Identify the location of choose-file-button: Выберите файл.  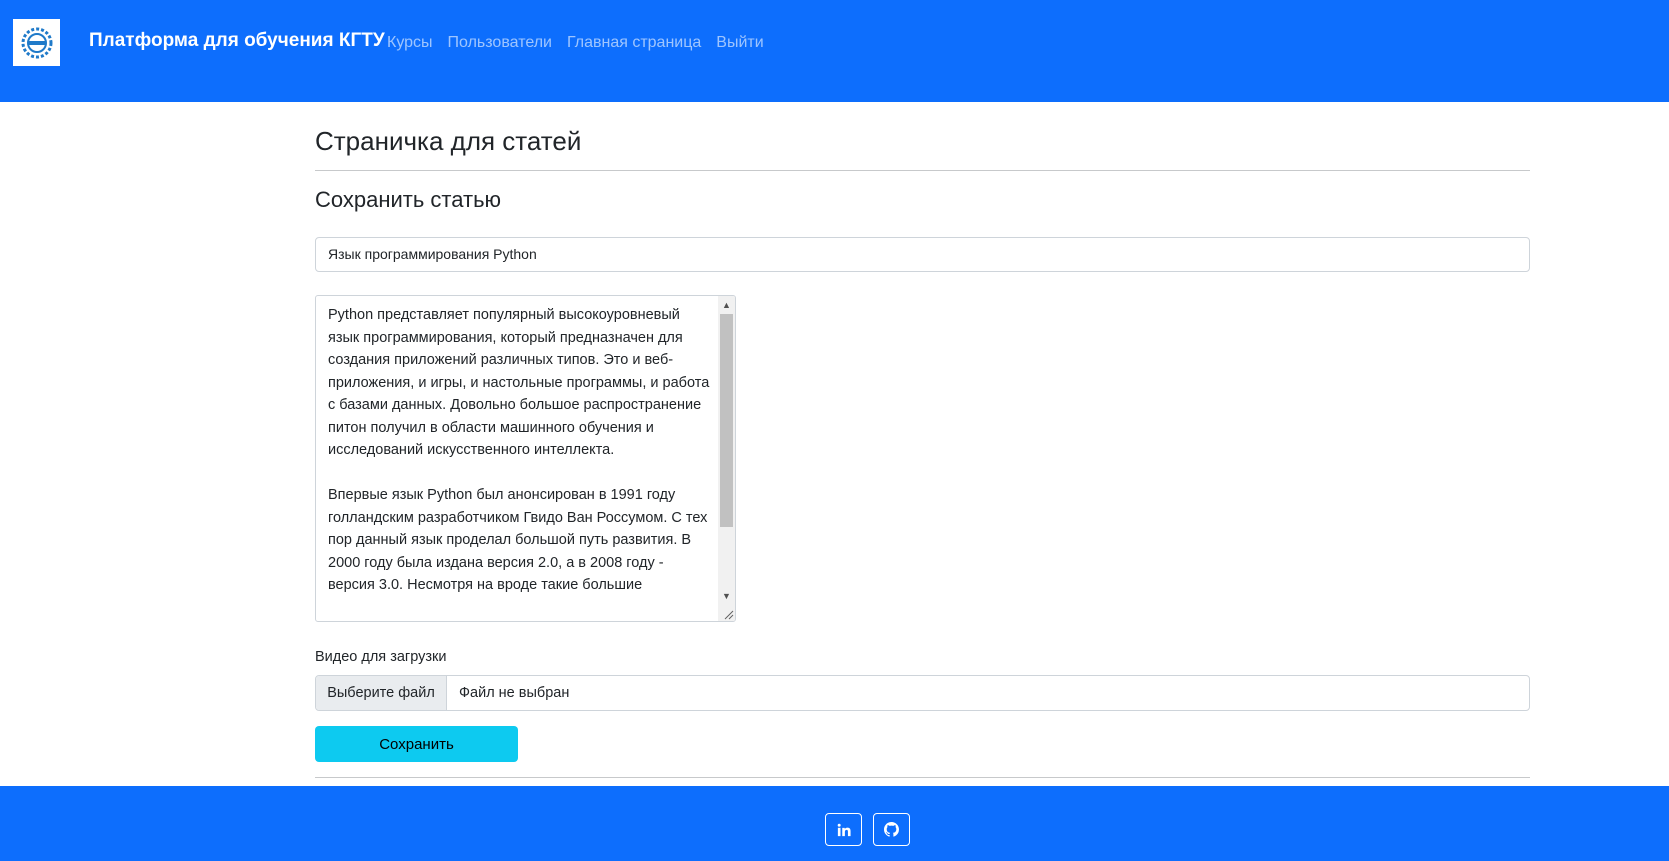
(381, 693).